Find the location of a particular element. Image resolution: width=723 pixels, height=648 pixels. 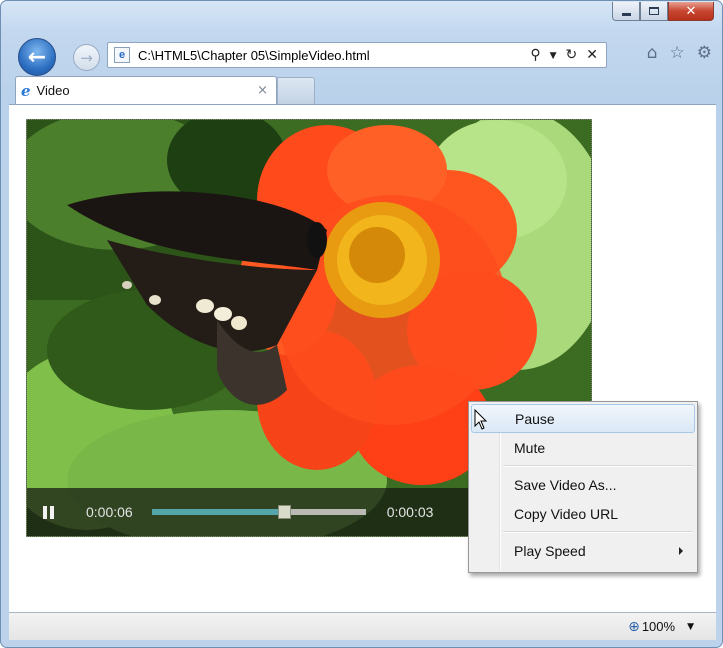

minimize-button is located at coordinates (626, 11).